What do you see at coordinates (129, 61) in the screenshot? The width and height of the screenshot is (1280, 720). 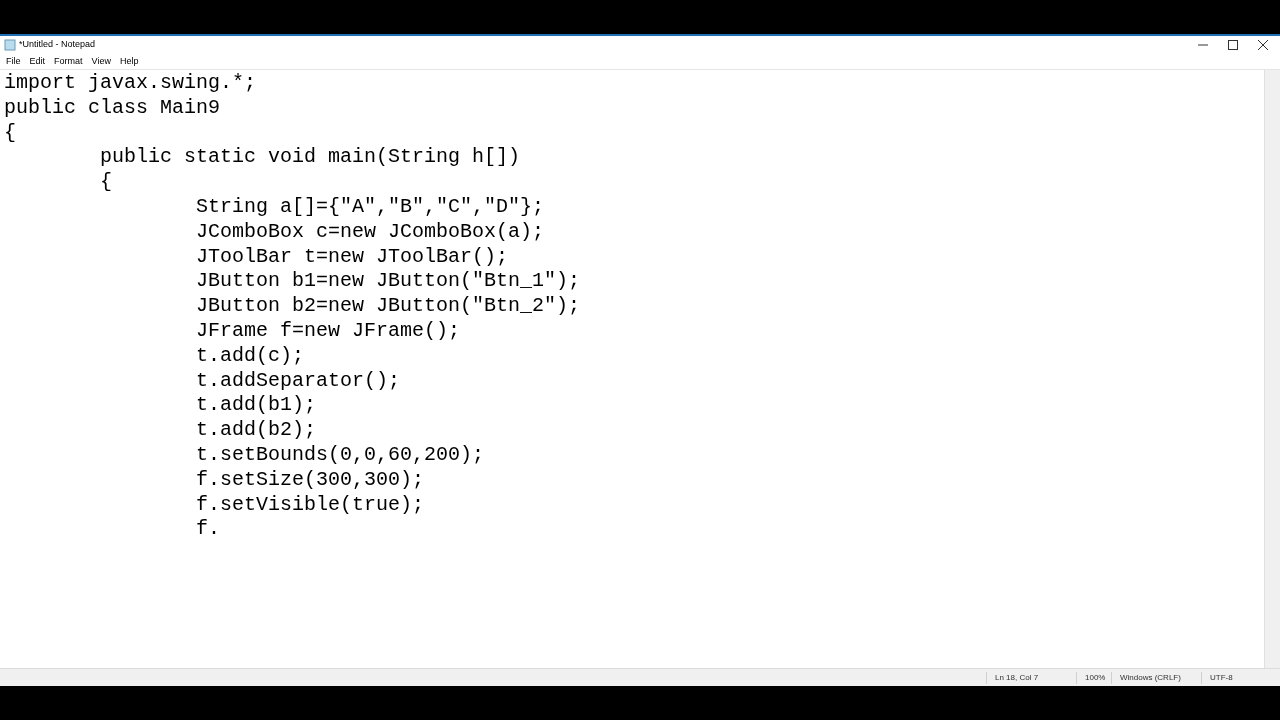 I see `menu-item: Help` at bounding box center [129, 61].